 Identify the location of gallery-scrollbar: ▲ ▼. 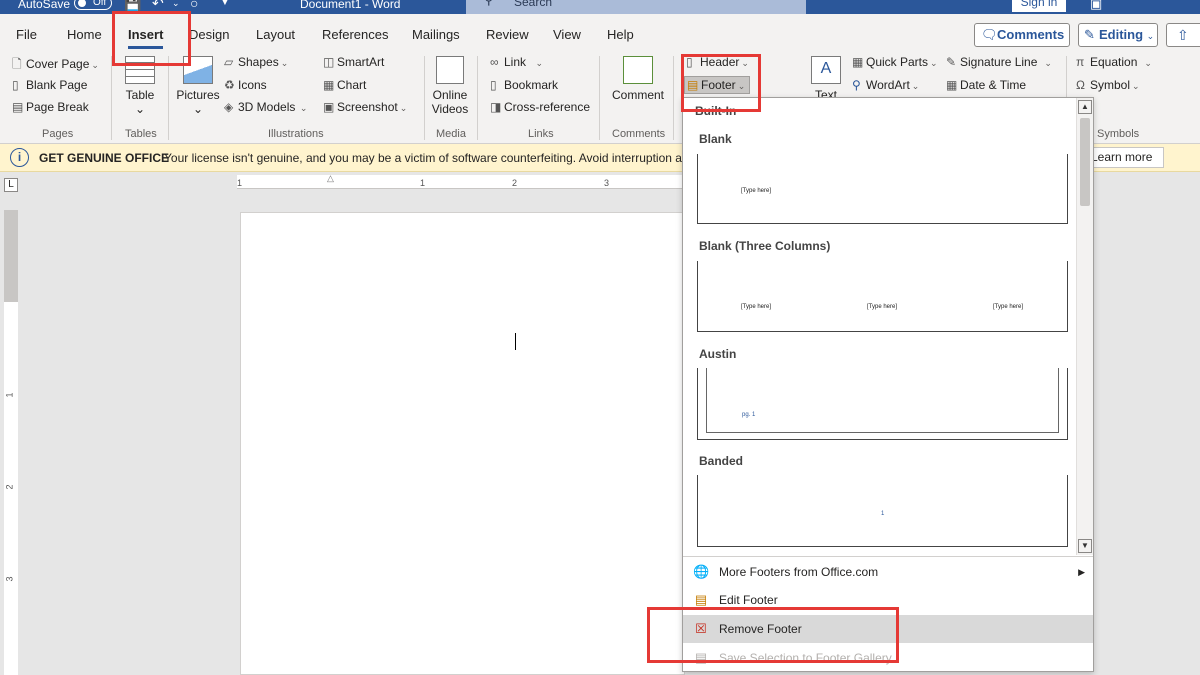
(1084, 326).